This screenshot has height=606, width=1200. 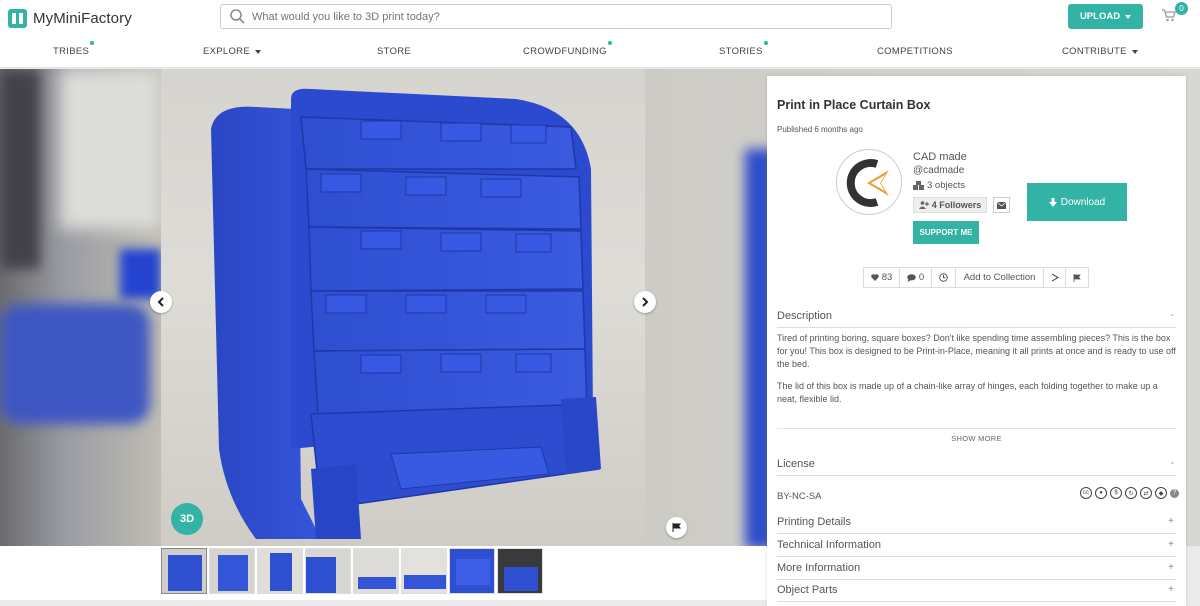 I want to click on object-title: Print in Place Curtain Box, so click(x=854, y=105).